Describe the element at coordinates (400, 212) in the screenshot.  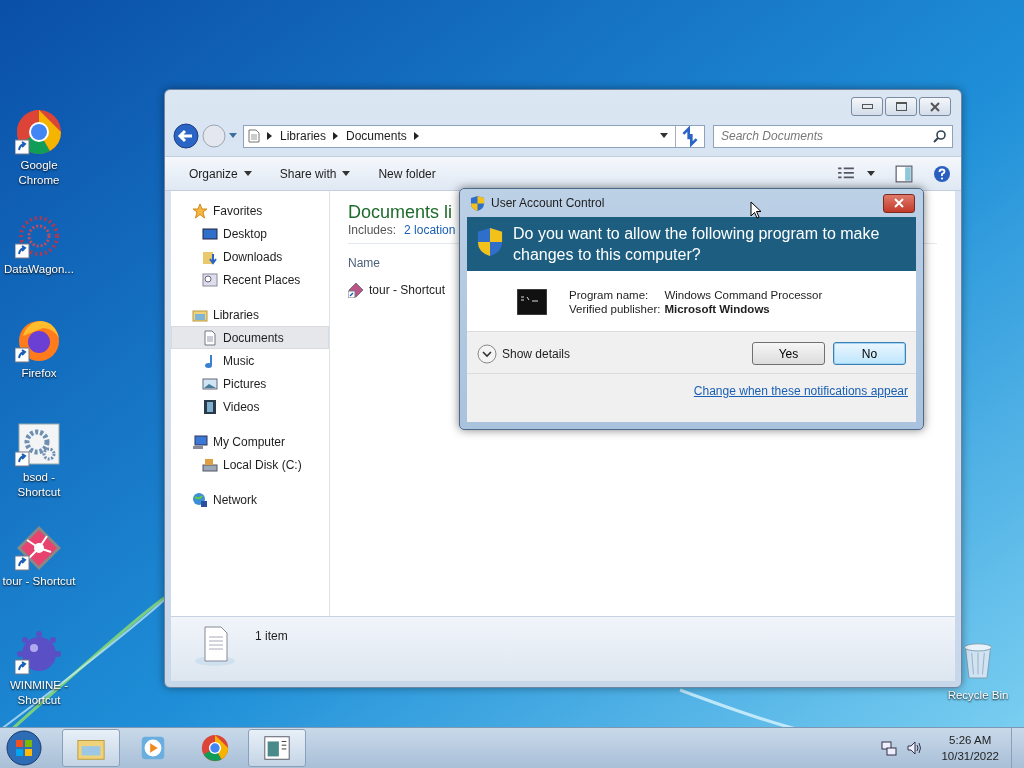
I see `library-title: Documents li` at that location.